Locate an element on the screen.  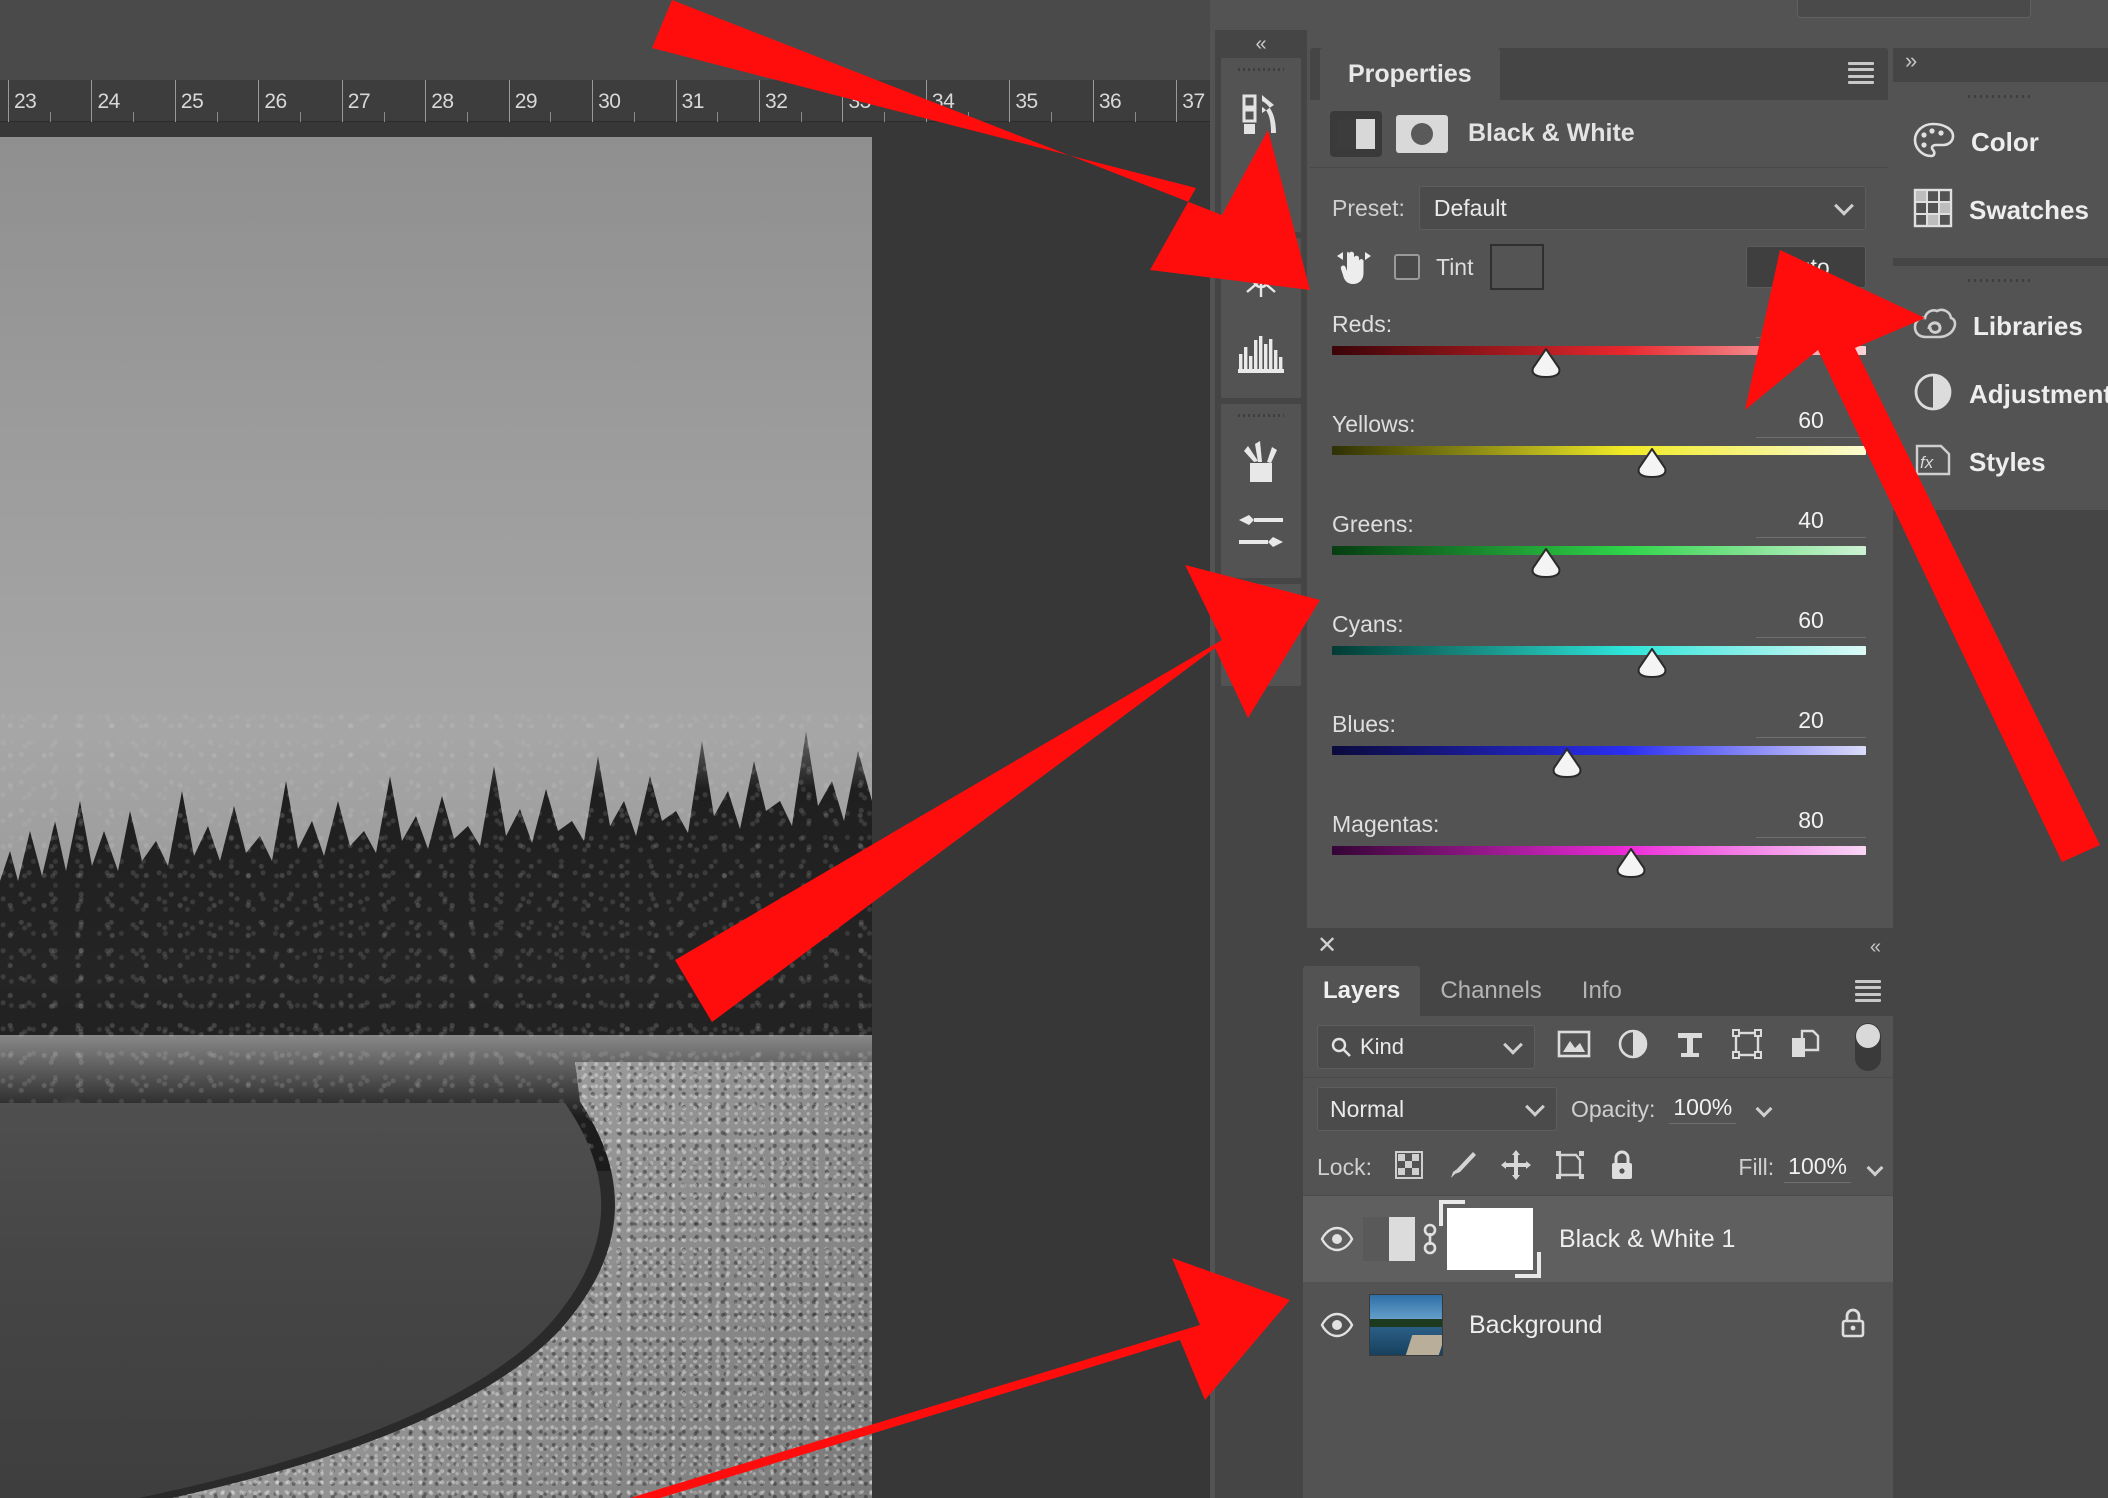
layer-row: Background is located at coordinates (1599, 1325).